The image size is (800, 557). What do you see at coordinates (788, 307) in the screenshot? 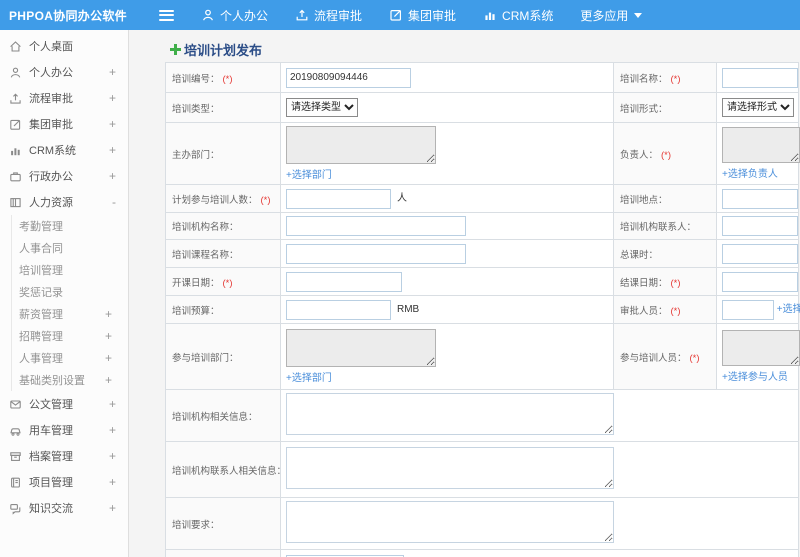
I see `select-approver-link: +选择审批人员` at bounding box center [788, 307].